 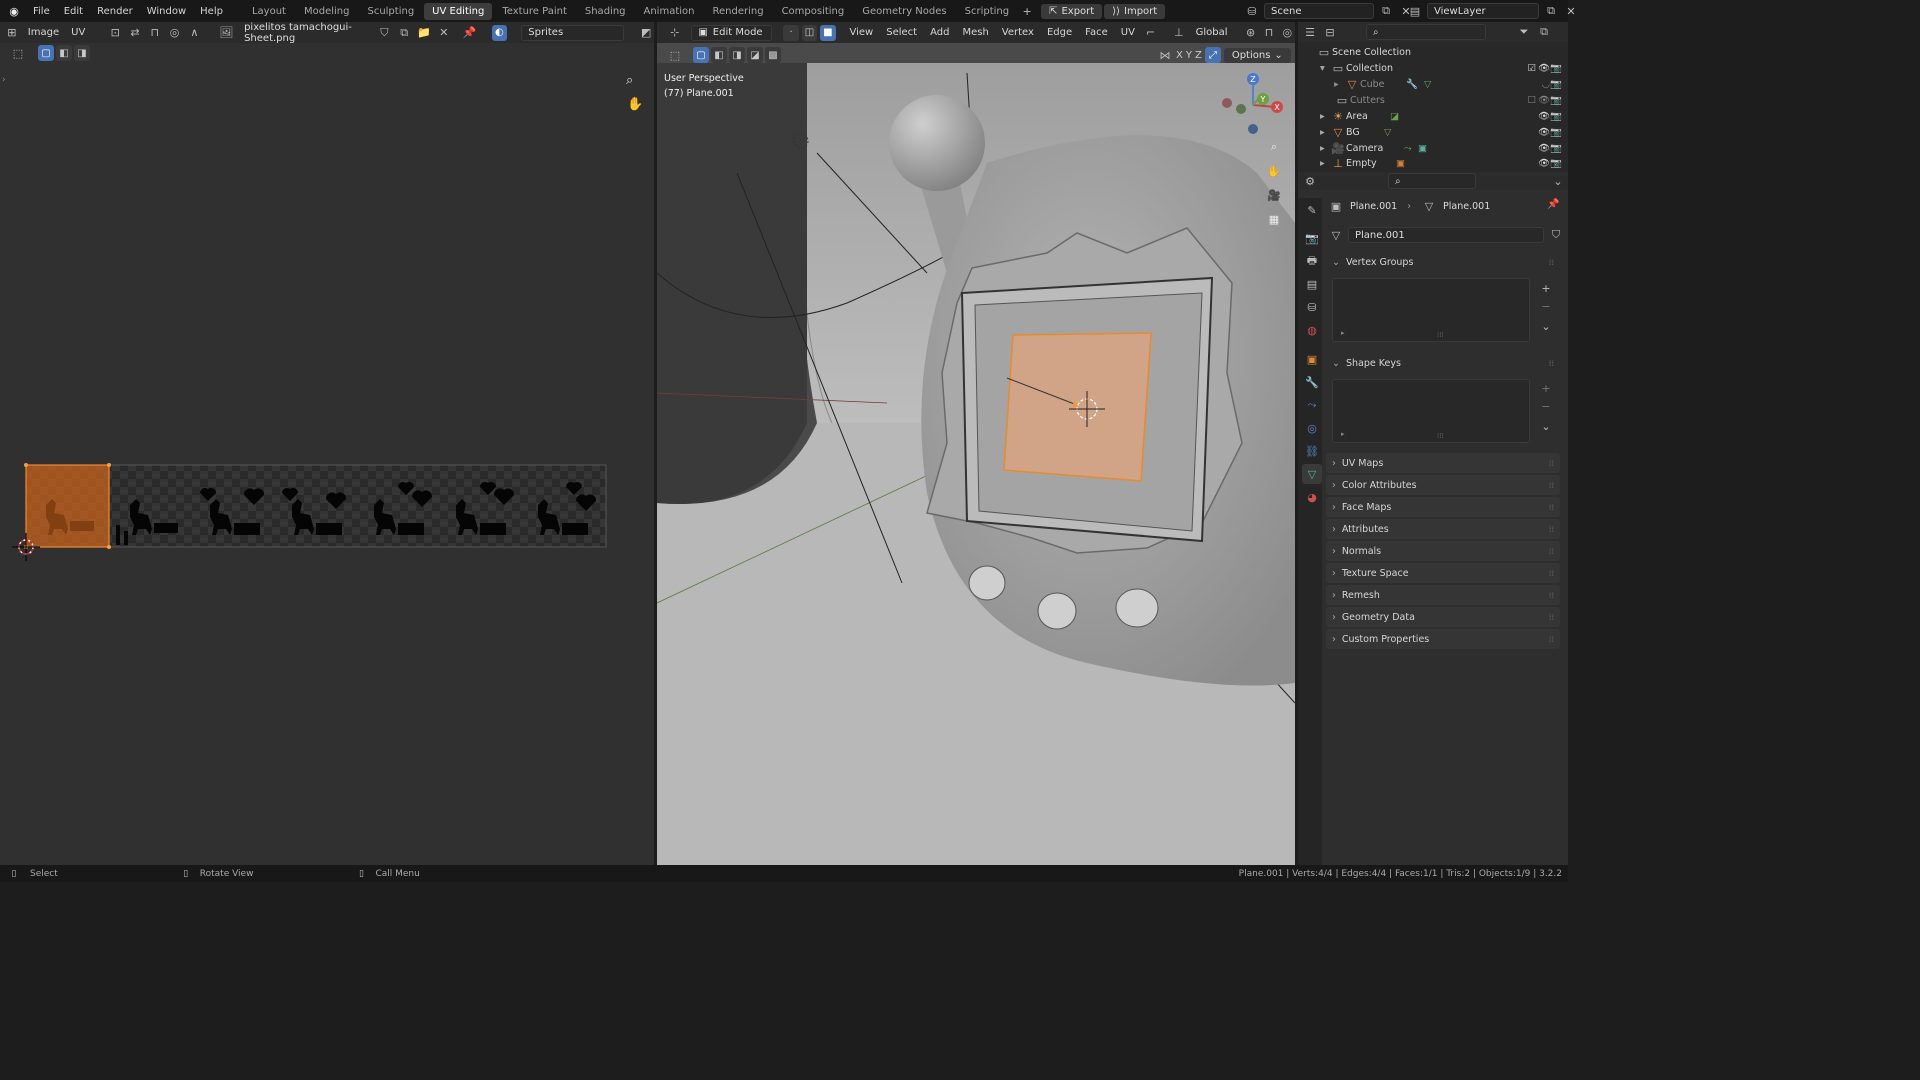 I want to click on tab-sculpting: Sculpting, so click(x=390, y=11).